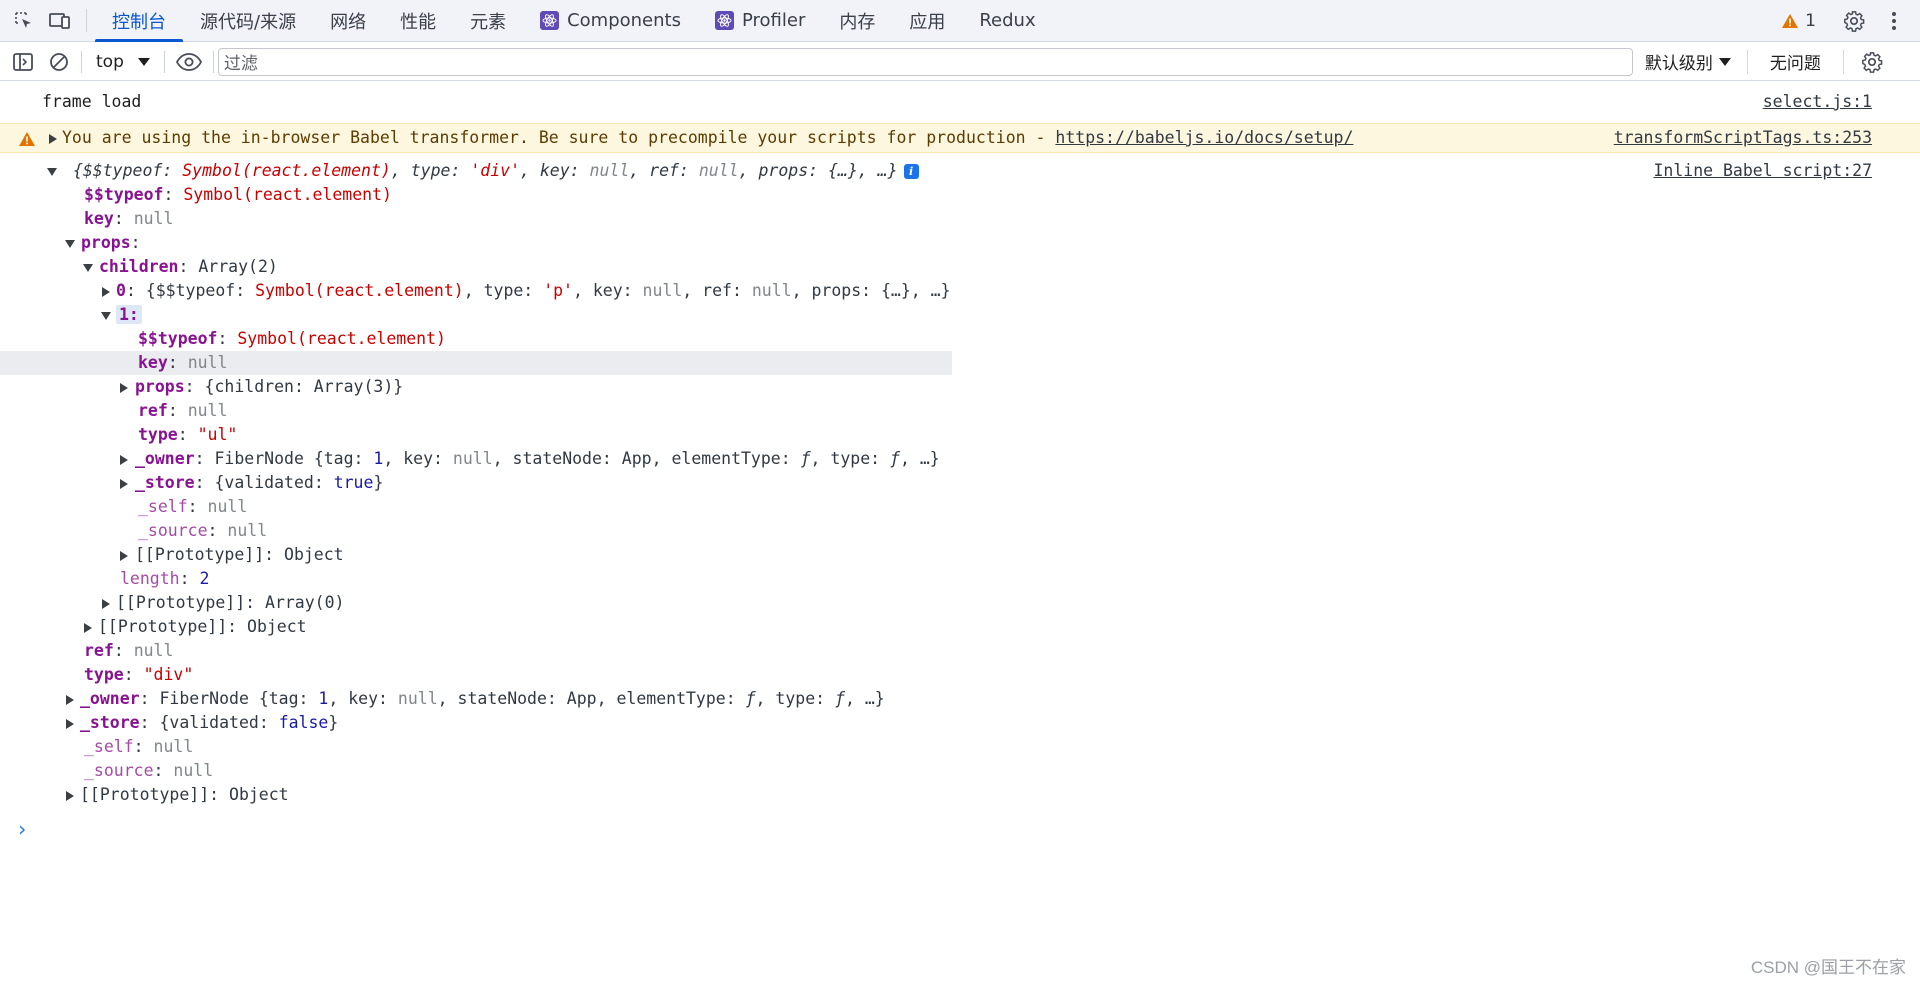 This screenshot has width=1920, height=986. What do you see at coordinates (960, 102) in the screenshot?
I see `console-message: frame load select.js:1` at bounding box center [960, 102].